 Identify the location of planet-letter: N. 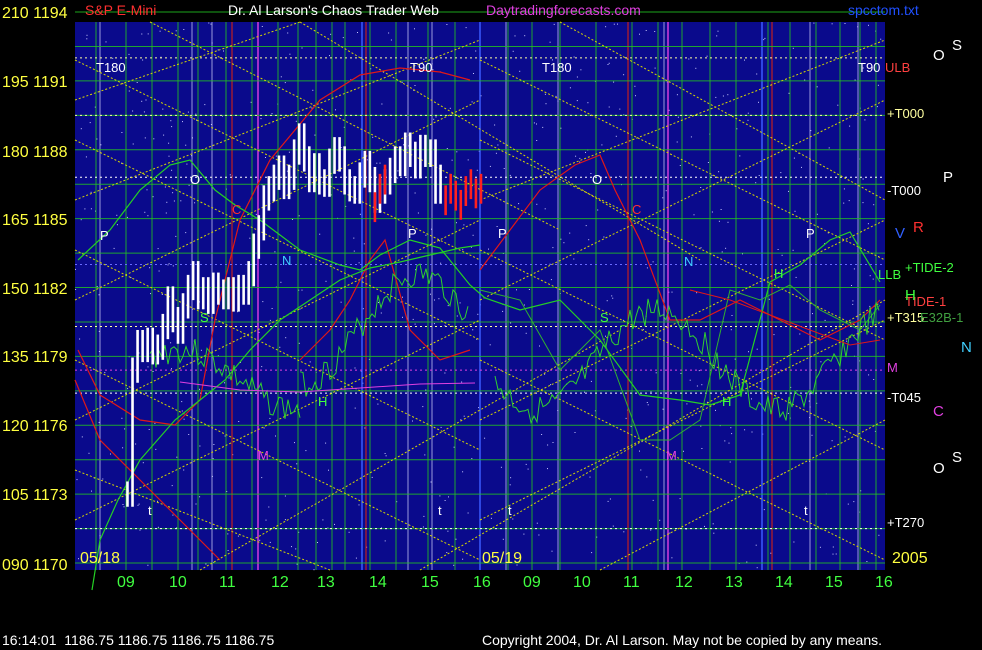
(966, 347).